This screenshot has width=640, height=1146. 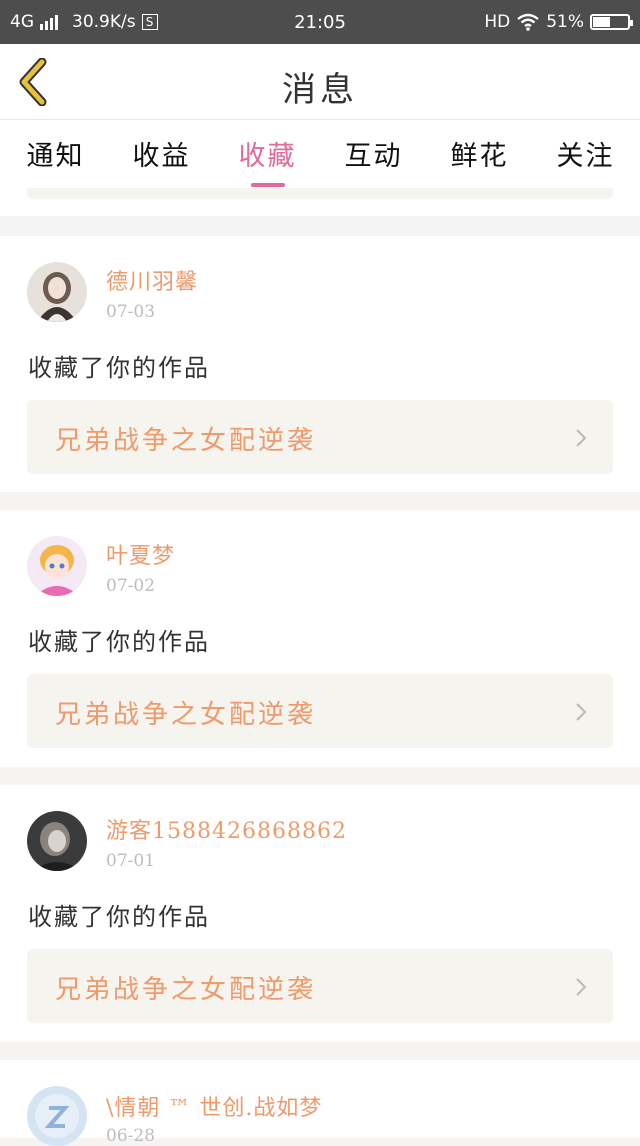 I want to click on message-card: \情朝 ™ 世创.战如梦 06-28, so click(x=320, y=1103).